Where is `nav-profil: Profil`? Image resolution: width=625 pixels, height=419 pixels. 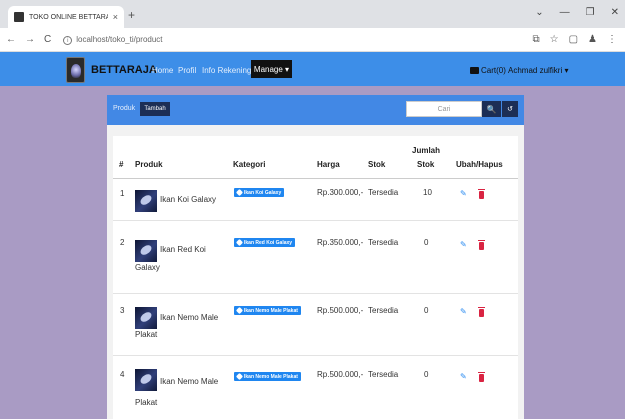
nav-profil: Profil is located at coordinates (187, 70).